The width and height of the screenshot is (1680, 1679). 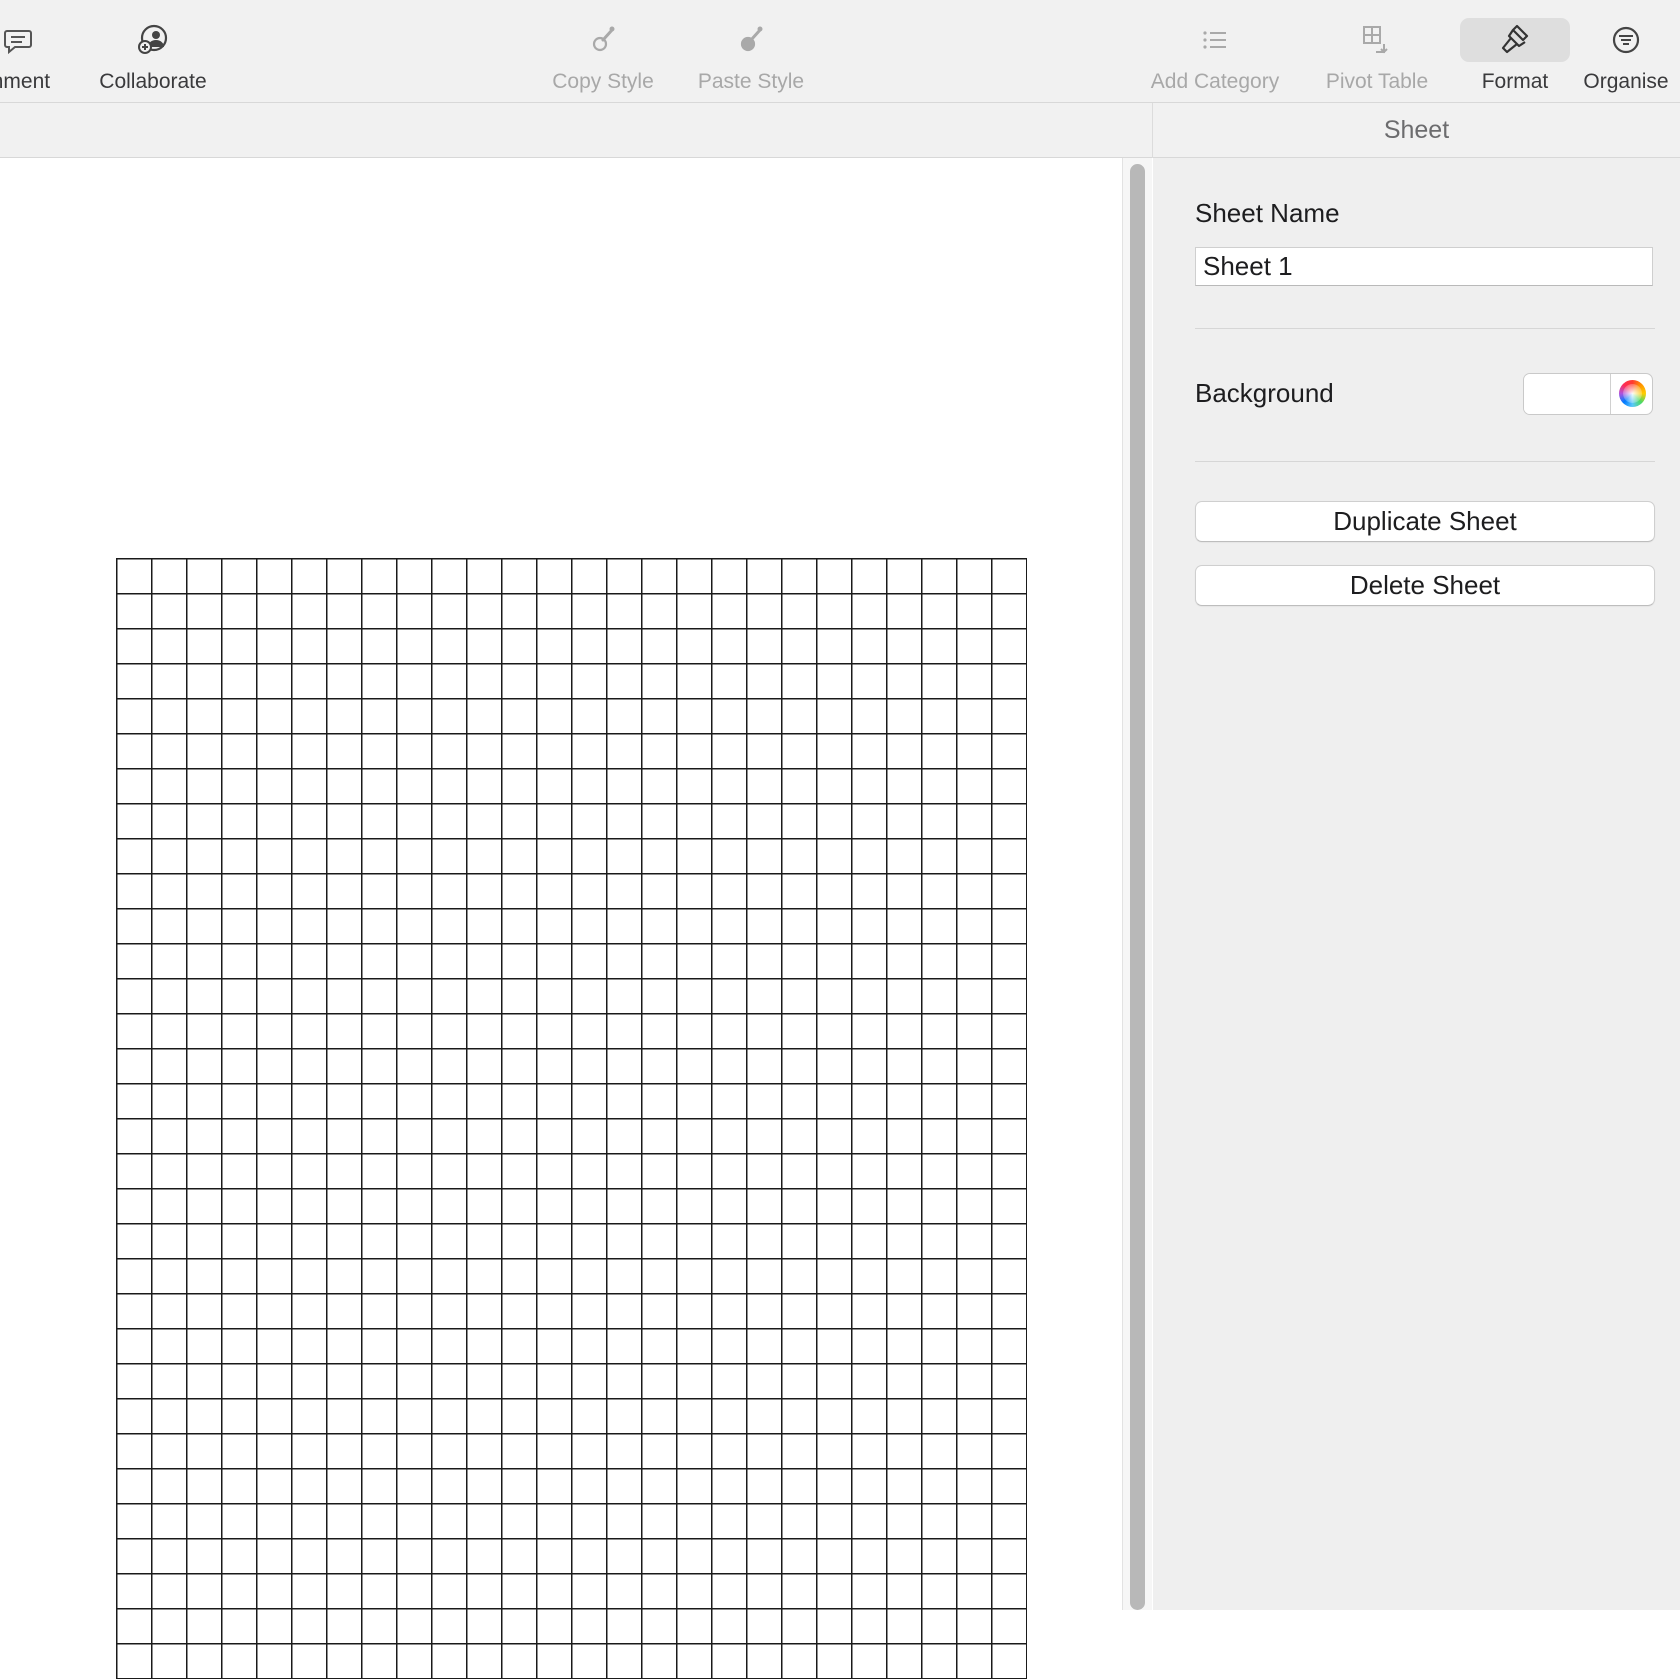 What do you see at coordinates (1377, 40) in the screenshot?
I see `pivot-table-icon` at bounding box center [1377, 40].